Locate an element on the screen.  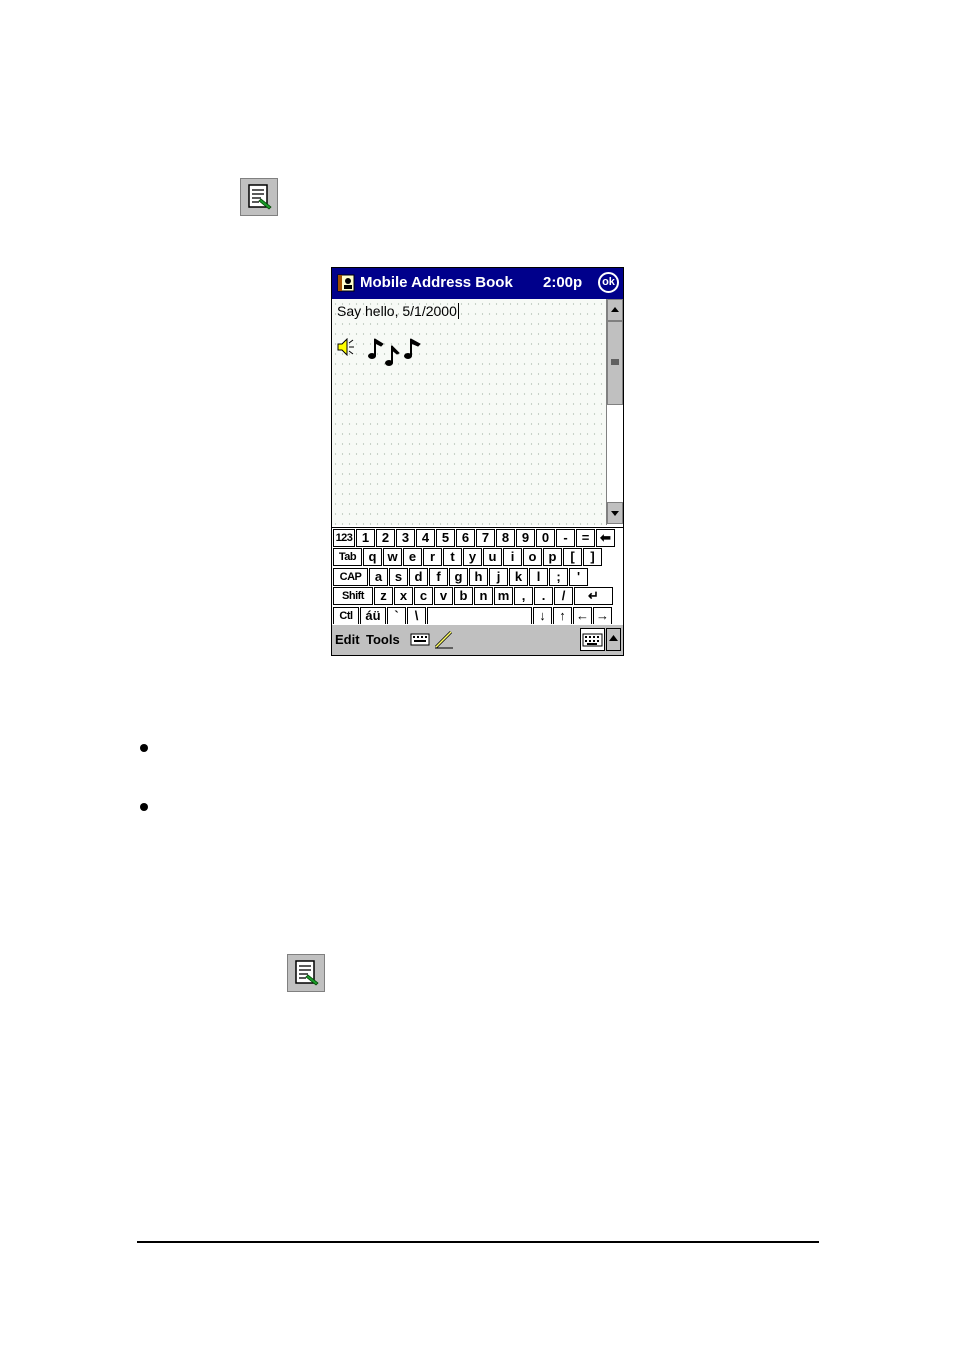
key-1-7: u is located at coordinates (492, 557).